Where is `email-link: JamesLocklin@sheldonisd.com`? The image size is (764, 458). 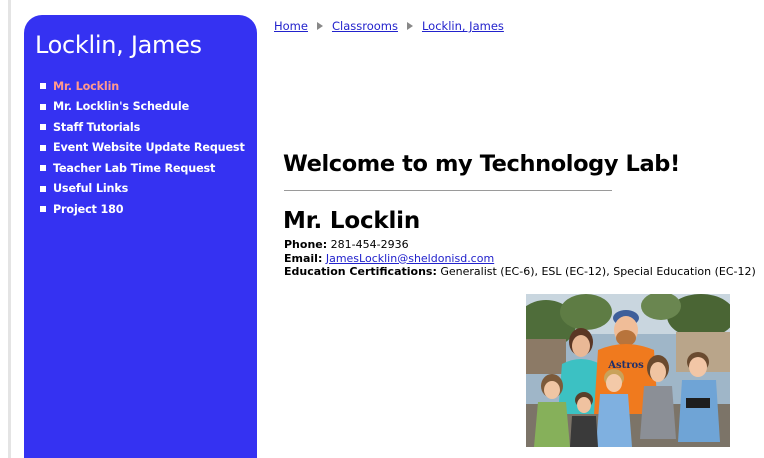
email-link: JamesLocklin@sheldonisd.com is located at coordinates (410, 258).